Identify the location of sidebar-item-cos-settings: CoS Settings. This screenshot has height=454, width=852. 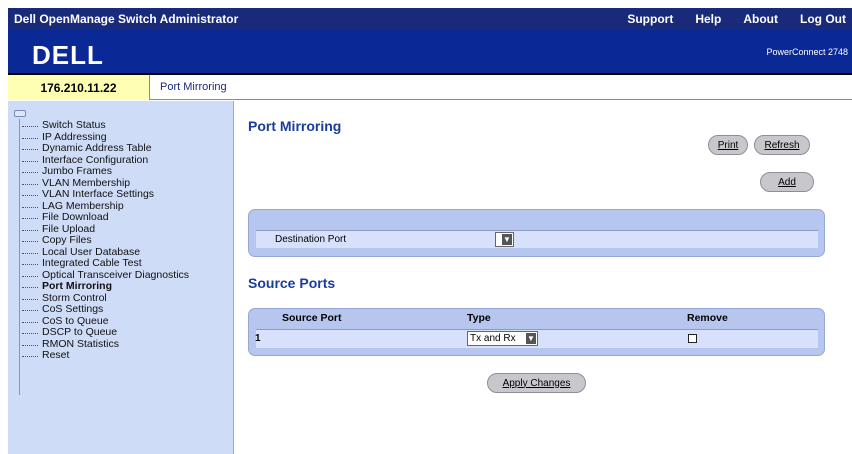
(104, 309).